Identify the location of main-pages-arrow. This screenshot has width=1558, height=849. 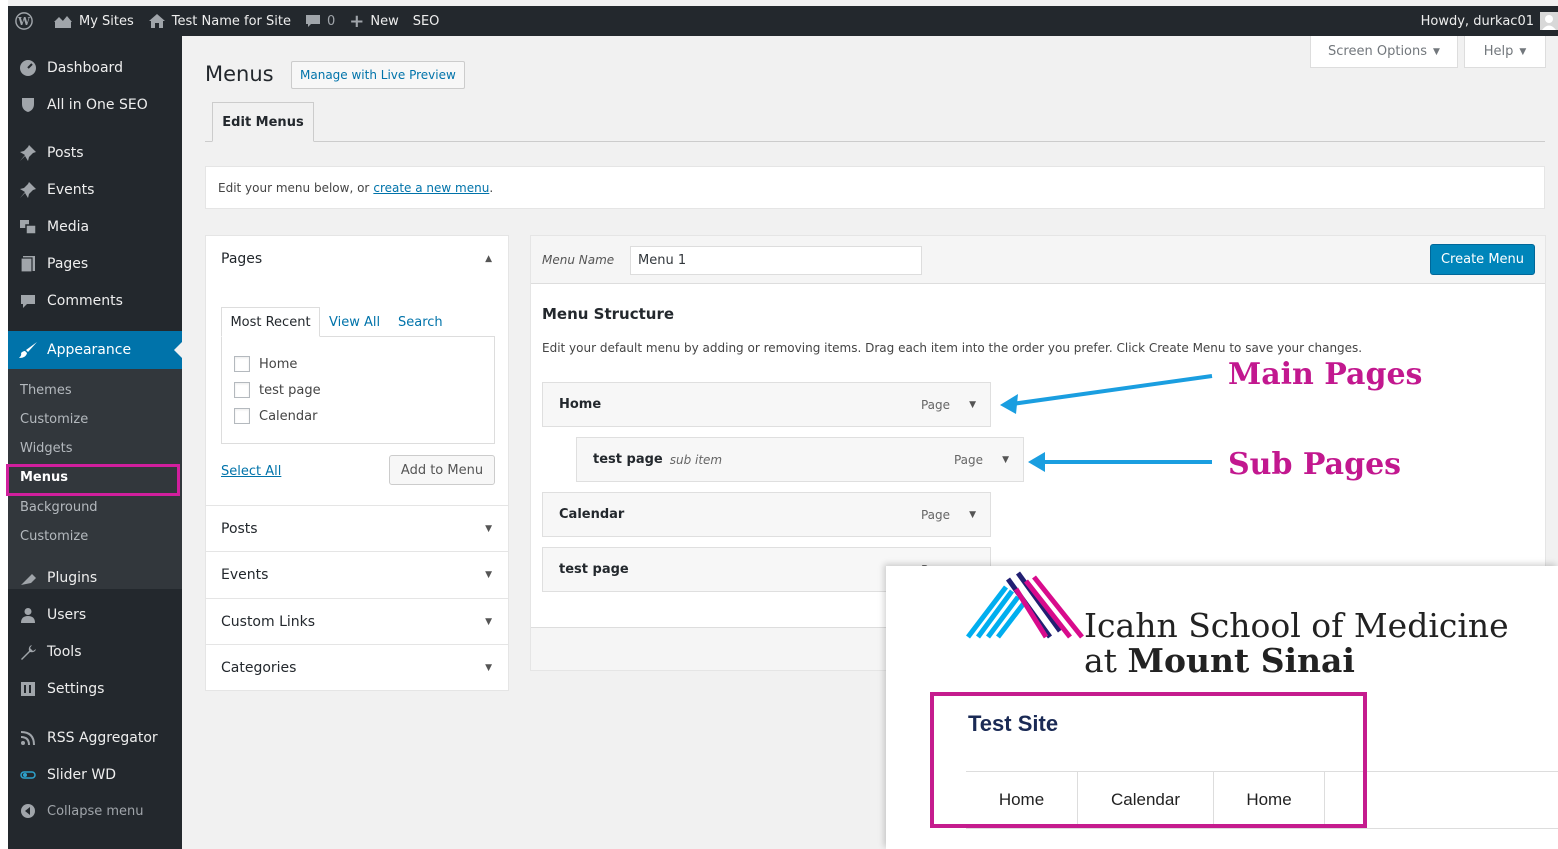
(1112, 390).